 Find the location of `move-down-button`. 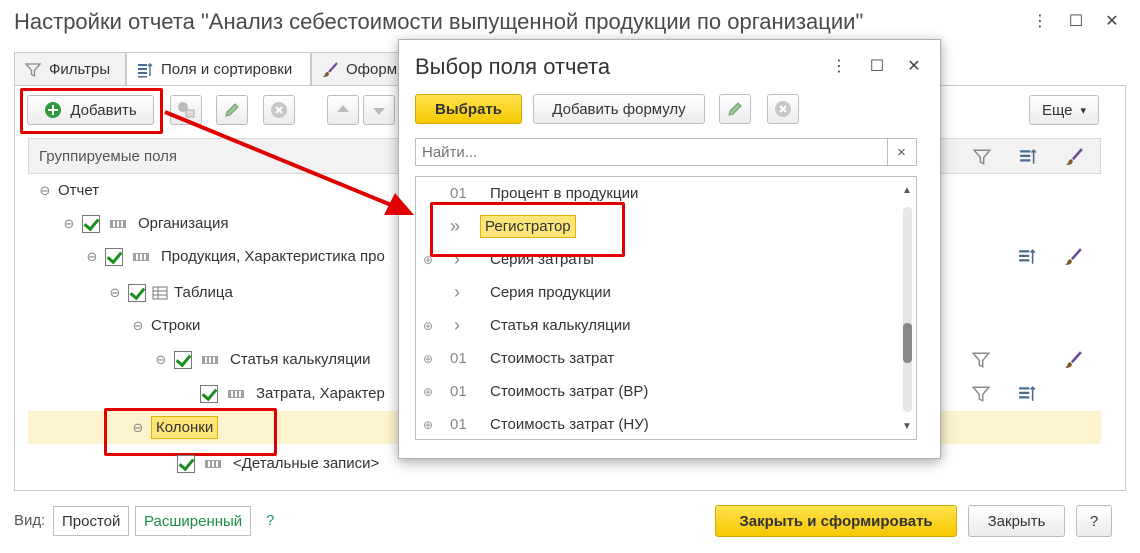

move-down-button is located at coordinates (379, 110).